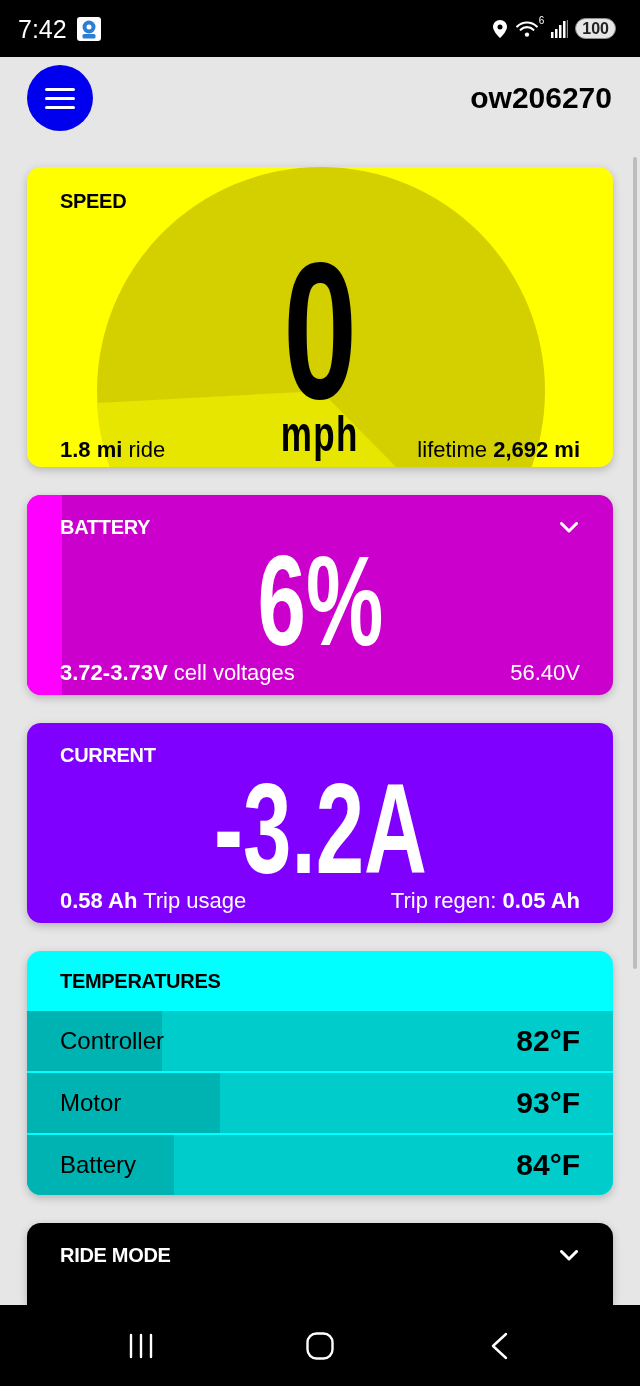 Image resolution: width=640 pixels, height=1386 pixels. What do you see at coordinates (569, 1255) in the screenshot?
I see `chevron-down-icon` at bounding box center [569, 1255].